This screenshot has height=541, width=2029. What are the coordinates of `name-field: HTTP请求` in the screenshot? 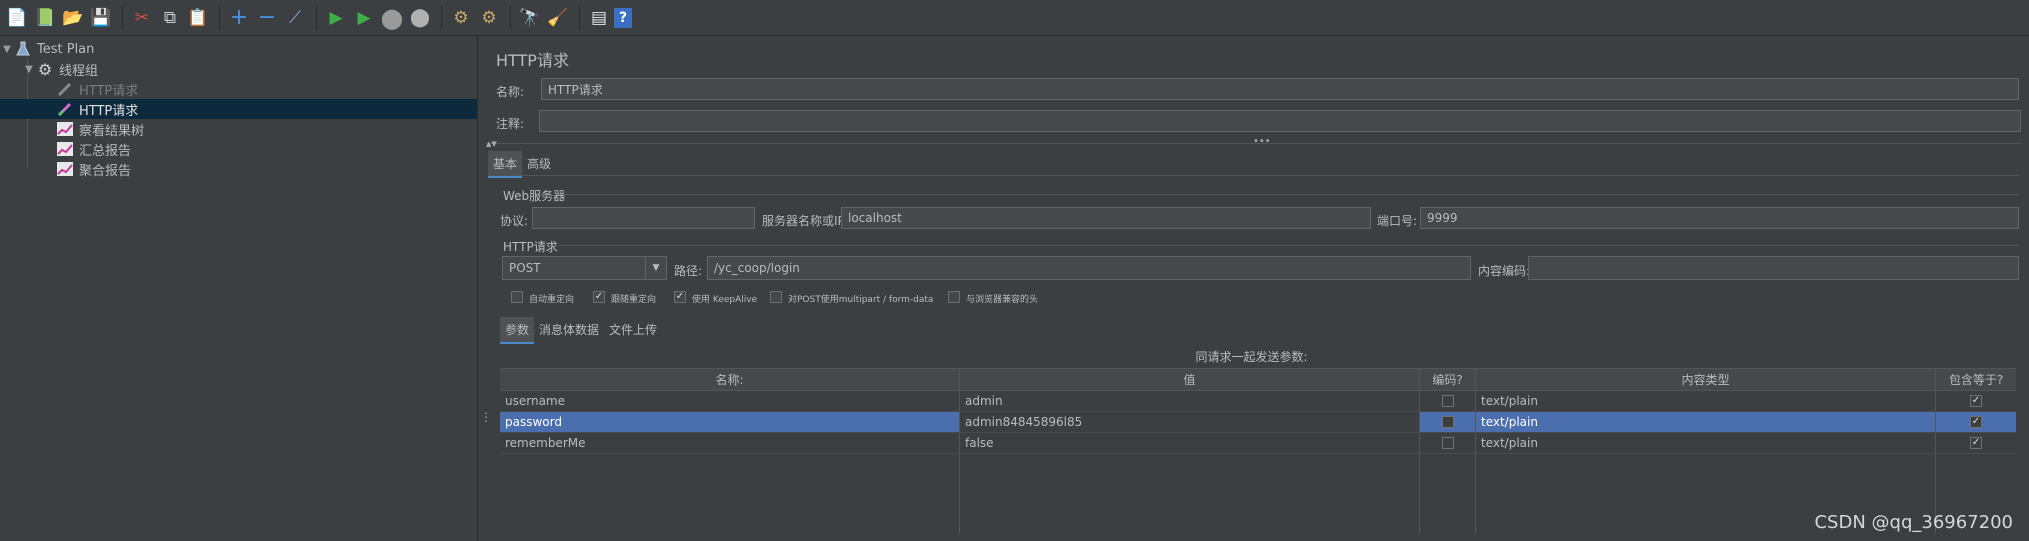 It's located at (1280, 89).